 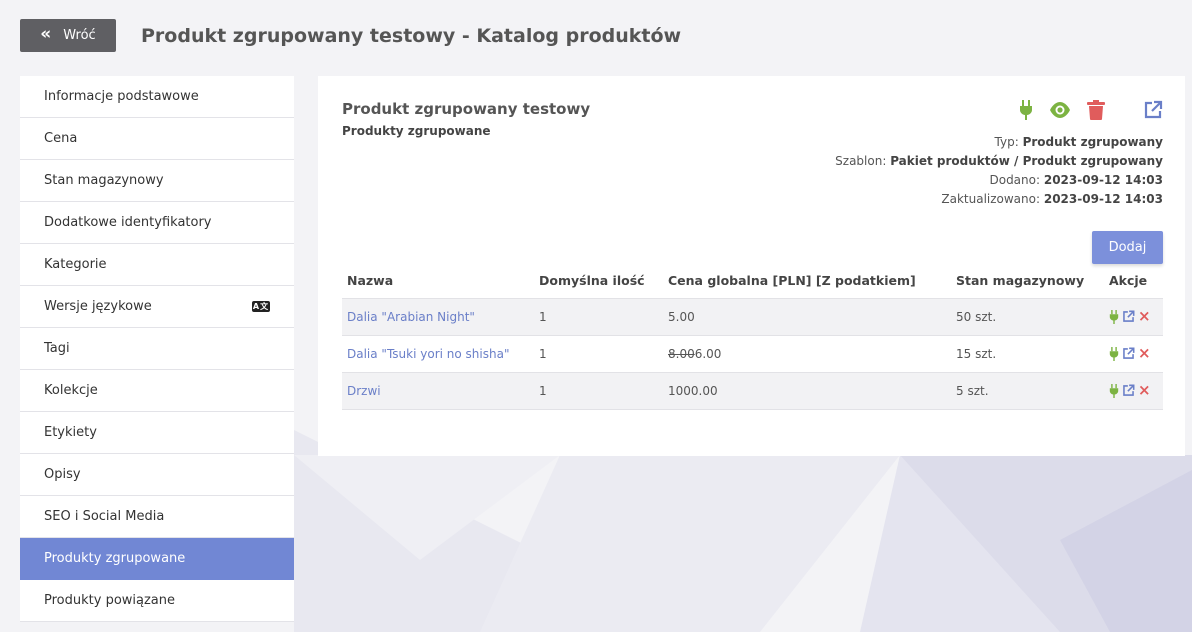 What do you see at coordinates (1096, 110) in the screenshot?
I see `trash-icon` at bounding box center [1096, 110].